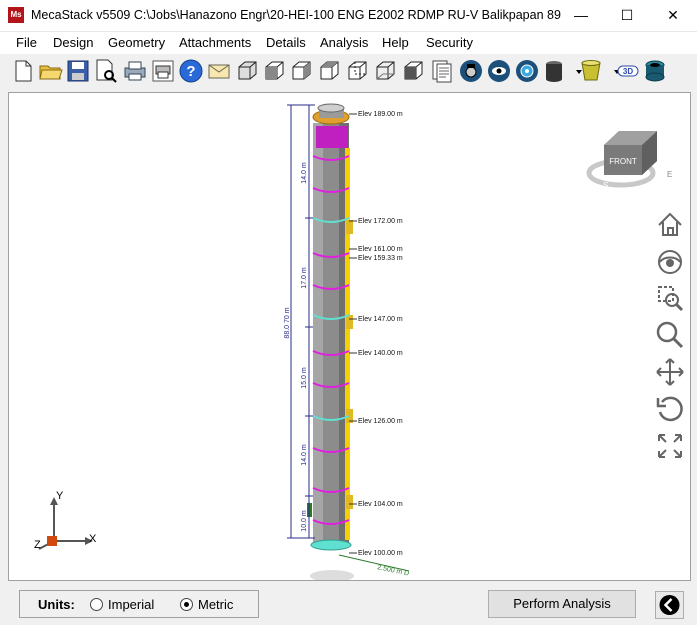  Describe the element at coordinates (555, 71) in the screenshot. I see `stack-model-icon` at that location.